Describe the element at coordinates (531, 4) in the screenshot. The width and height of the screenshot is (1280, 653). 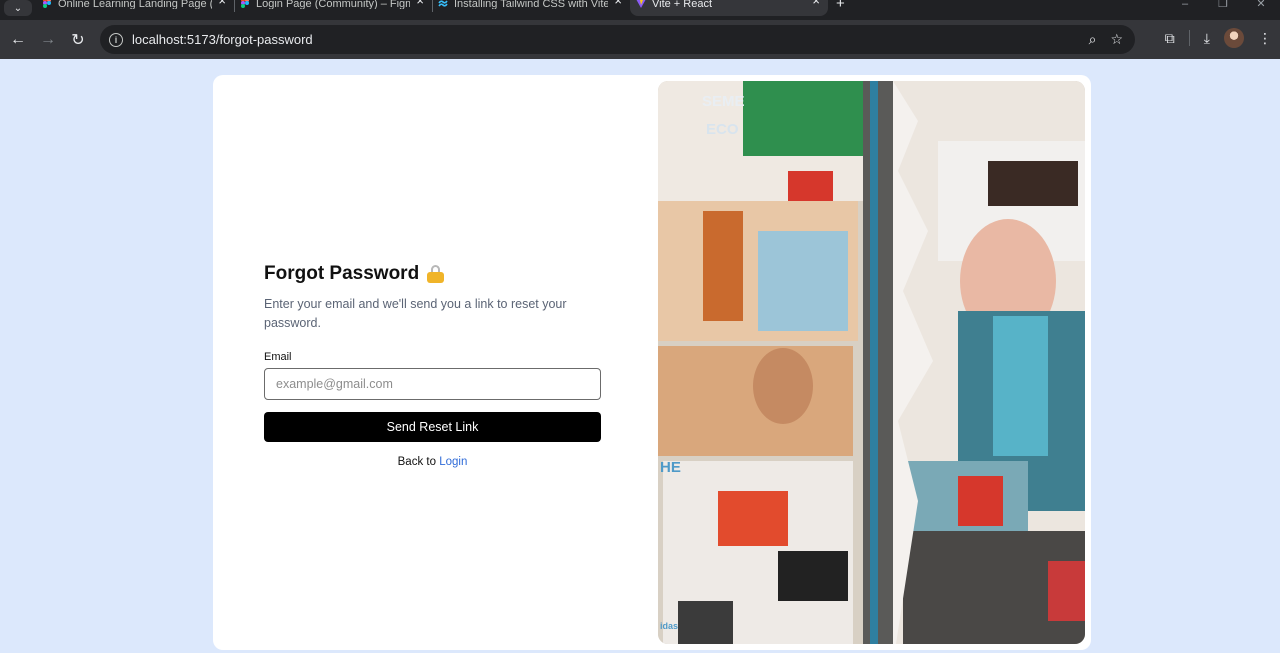
I see `tab-title: Installing Tailwind CSS with Vite` at that location.